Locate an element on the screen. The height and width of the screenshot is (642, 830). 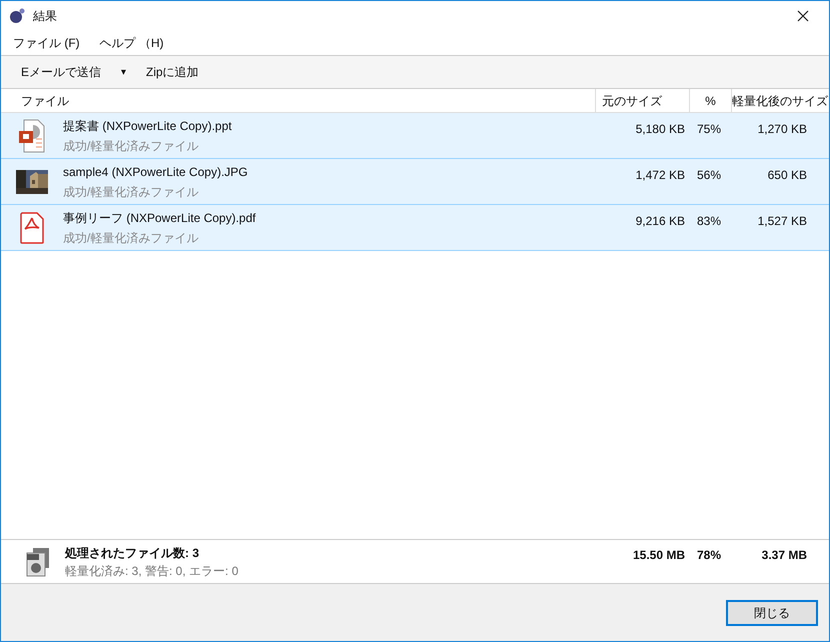
reduction-percent: 56% is located at coordinates (708, 175).